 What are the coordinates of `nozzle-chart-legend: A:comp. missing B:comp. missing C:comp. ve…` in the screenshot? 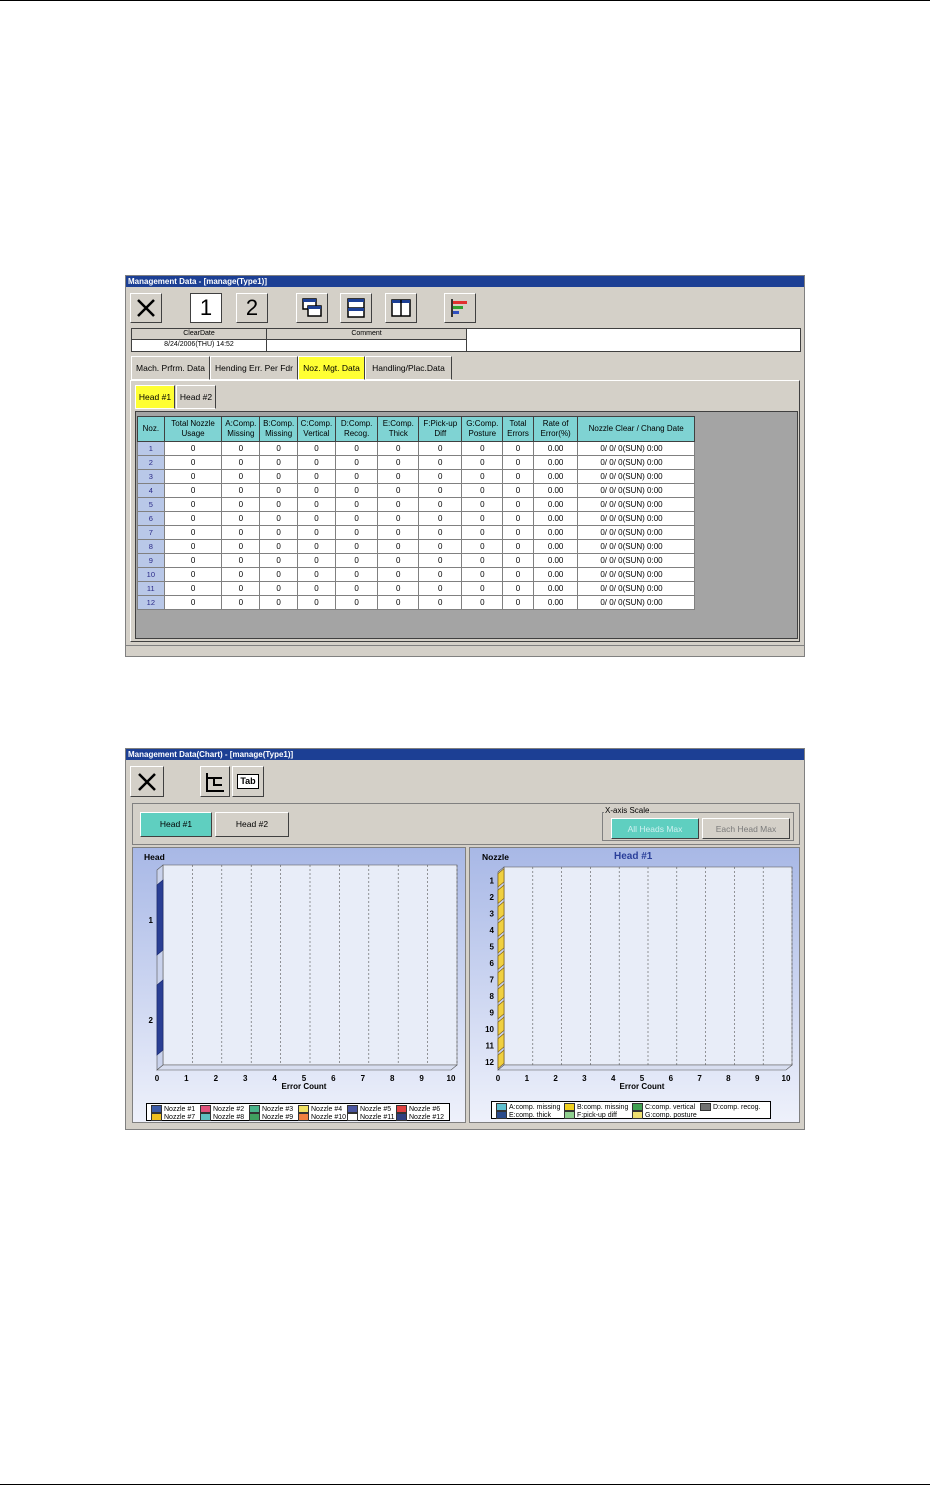 It's located at (631, 1110).